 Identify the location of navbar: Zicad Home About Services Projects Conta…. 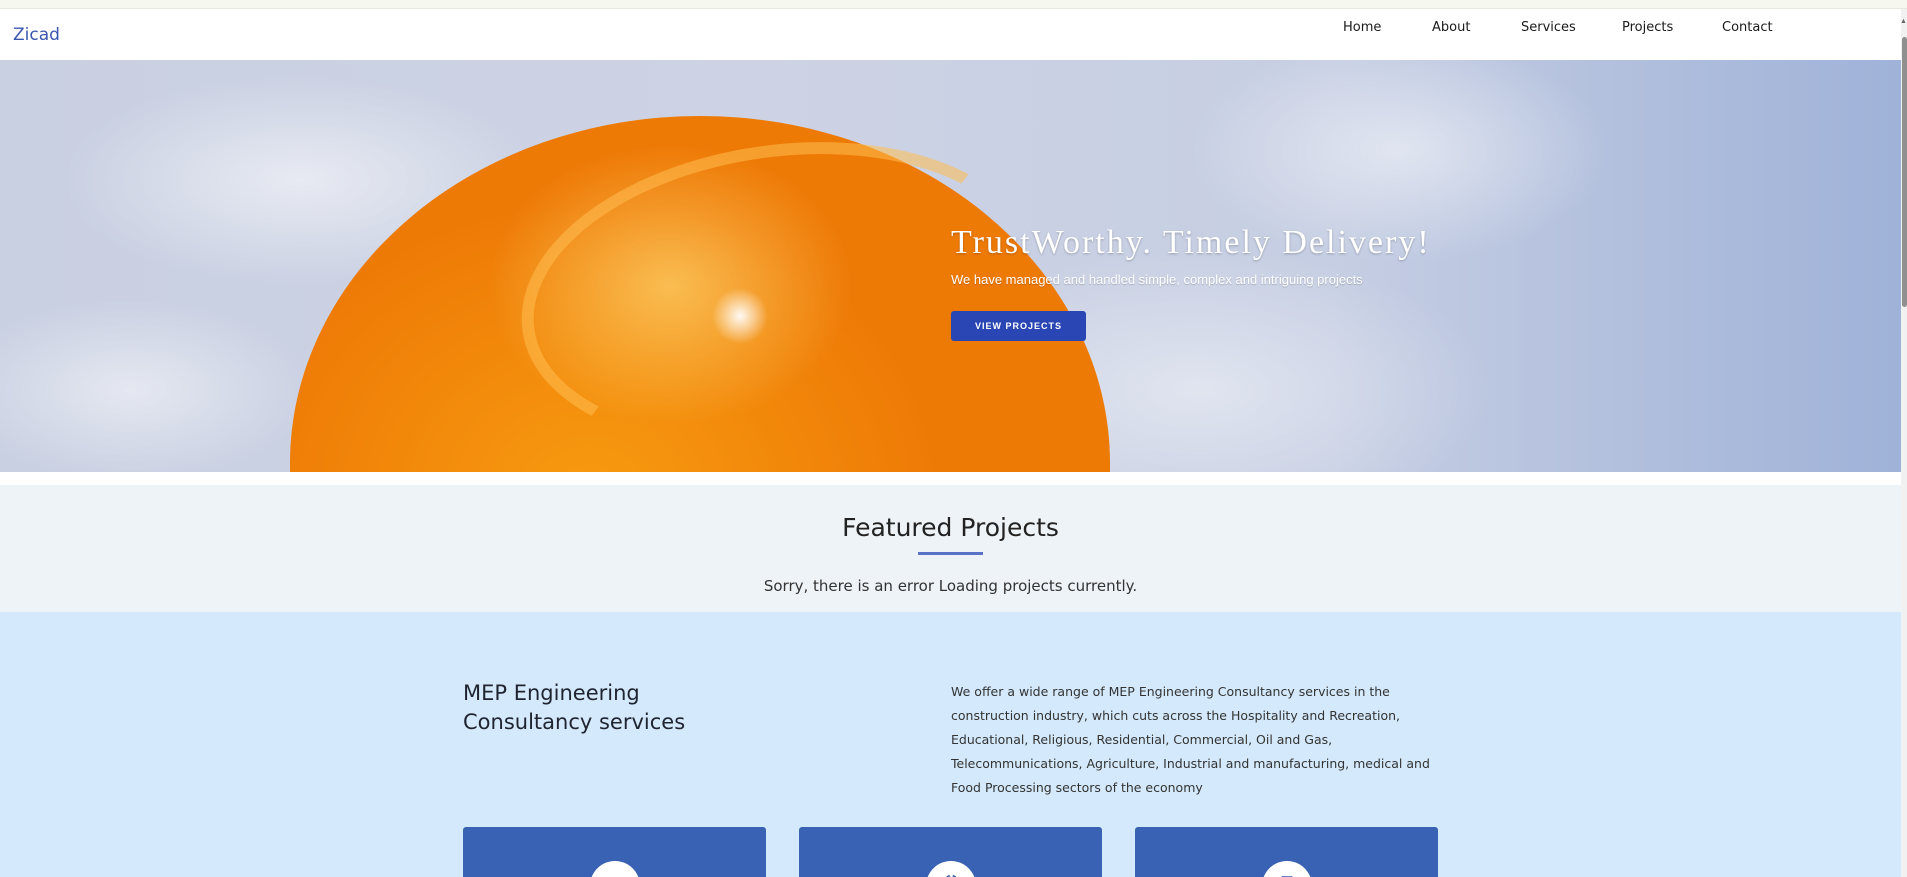
(950, 34).